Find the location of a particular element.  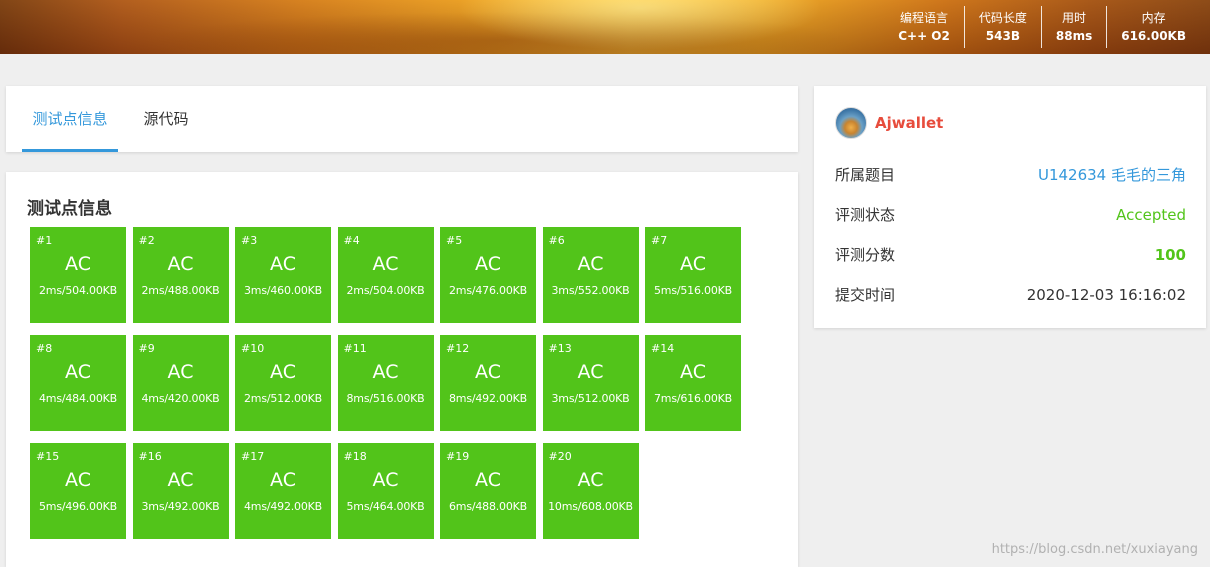

stat-value: 616.00KB is located at coordinates (1153, 36).